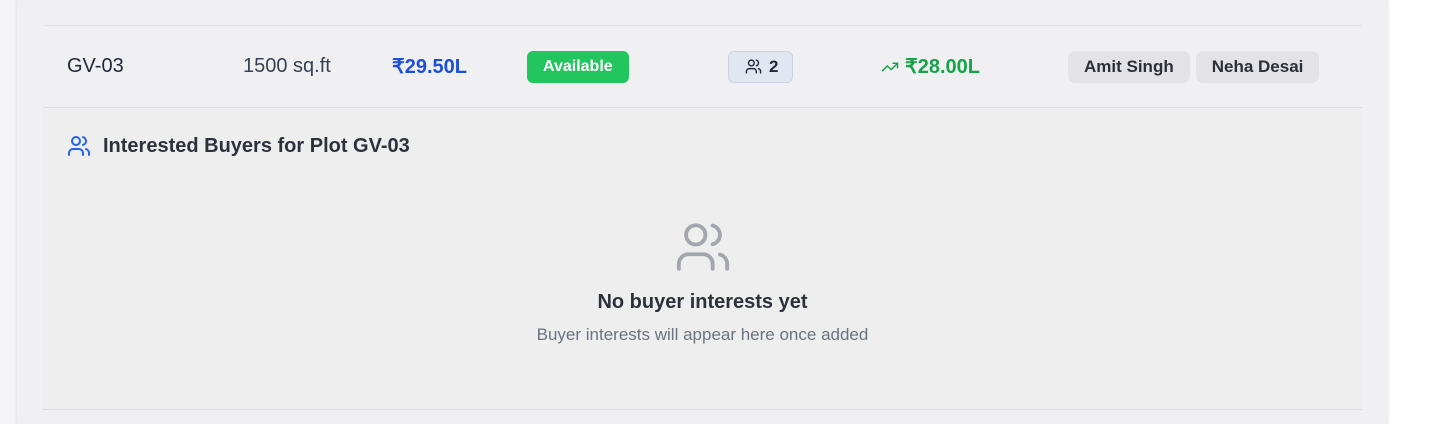 Image resolution: width=1438 pixels, height=424 pixels. What do you see at coordinates (1257, 66) in the screenshot?
I see `agent-tag: Neha Desai` at bounding box center [1257, 66].